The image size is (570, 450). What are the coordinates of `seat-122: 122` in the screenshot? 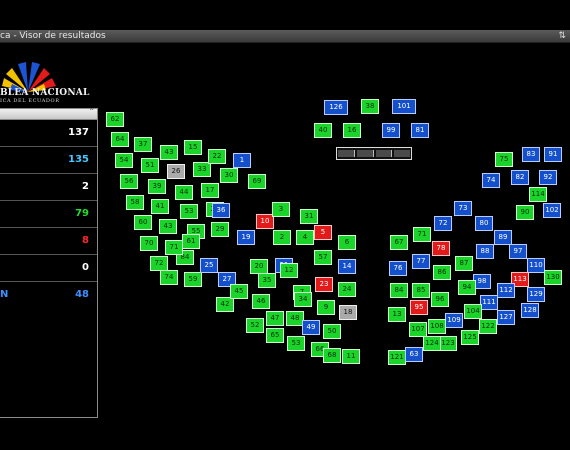 It's located at (488, 326).